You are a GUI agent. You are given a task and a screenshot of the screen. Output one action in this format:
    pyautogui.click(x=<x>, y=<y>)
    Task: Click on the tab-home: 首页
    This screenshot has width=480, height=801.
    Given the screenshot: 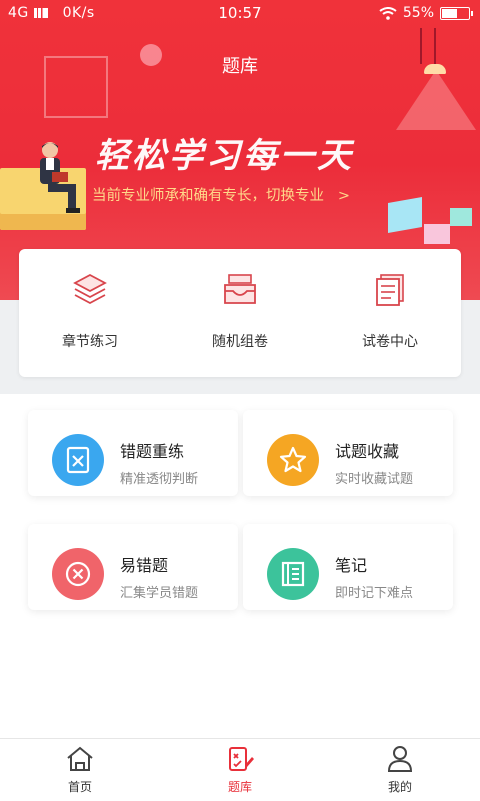 What is the action you would take?
    pyautogui.click(x=80, y=770)
    